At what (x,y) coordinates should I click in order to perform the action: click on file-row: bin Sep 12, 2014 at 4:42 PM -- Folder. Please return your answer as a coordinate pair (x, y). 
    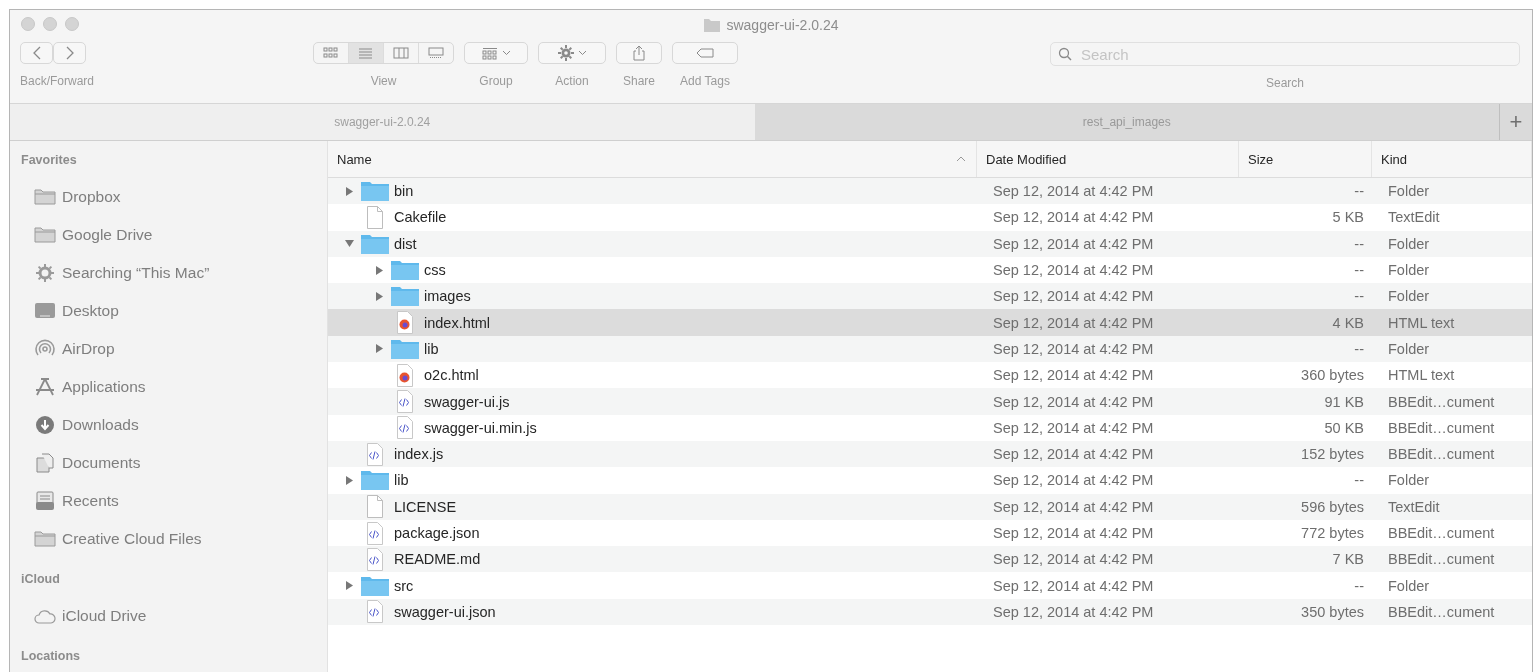
    Looking at the image, I should click on (930, 191).